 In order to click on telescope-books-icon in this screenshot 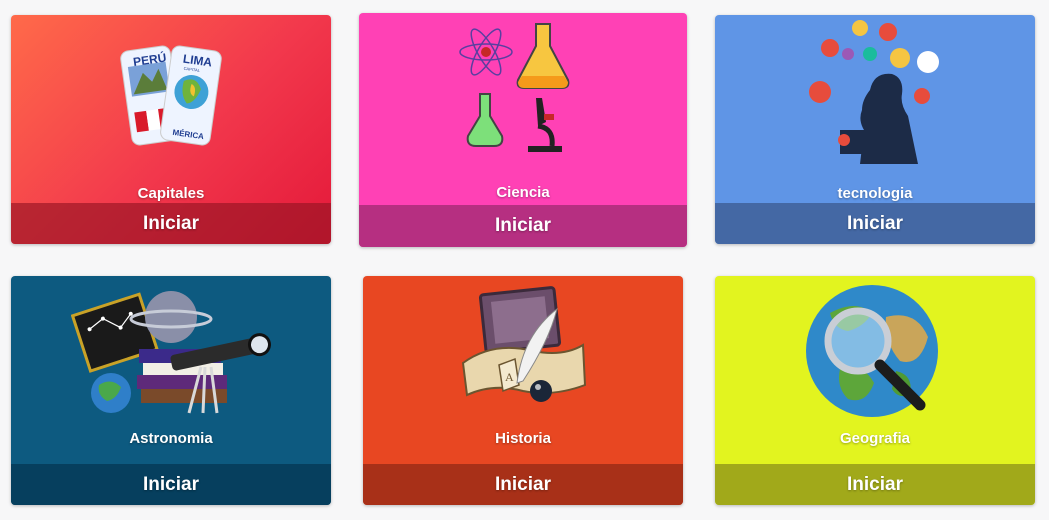, I will do `click(171, 352)`.